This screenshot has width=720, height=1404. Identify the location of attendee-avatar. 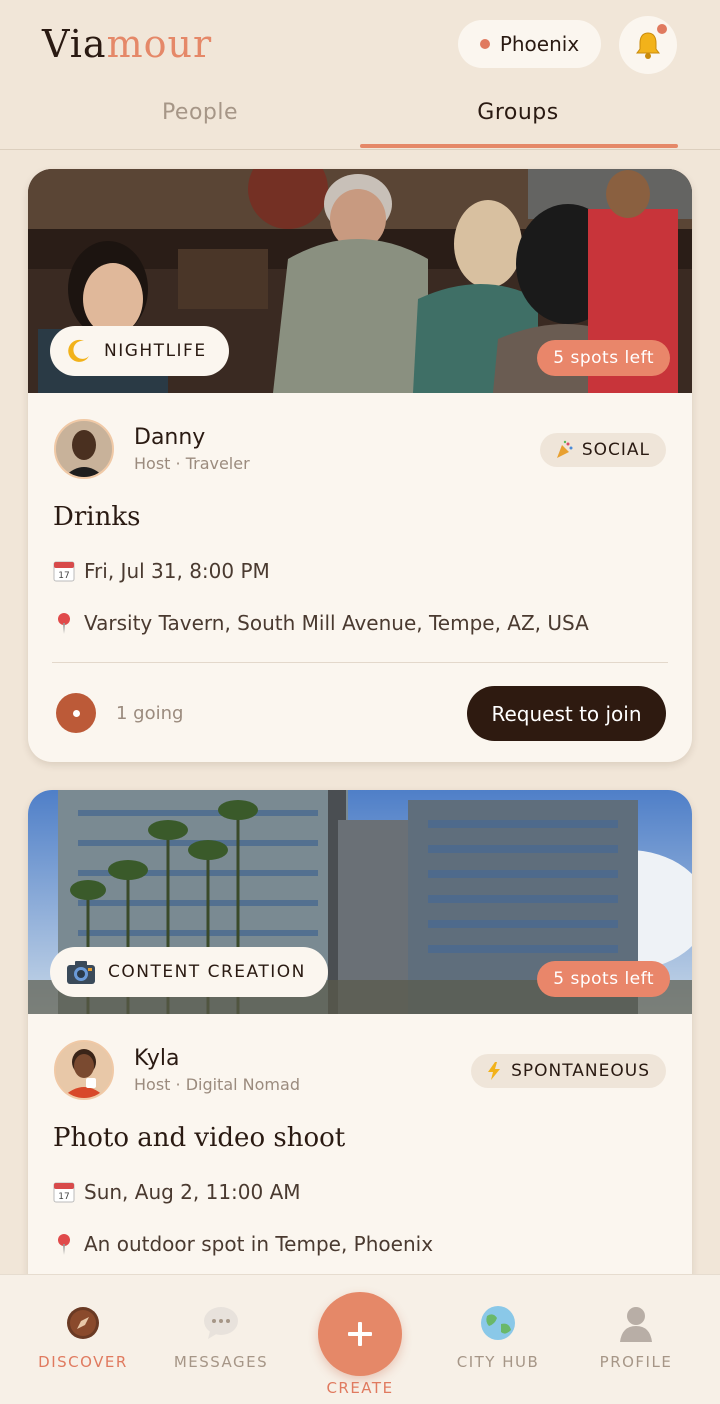
(76, 713).